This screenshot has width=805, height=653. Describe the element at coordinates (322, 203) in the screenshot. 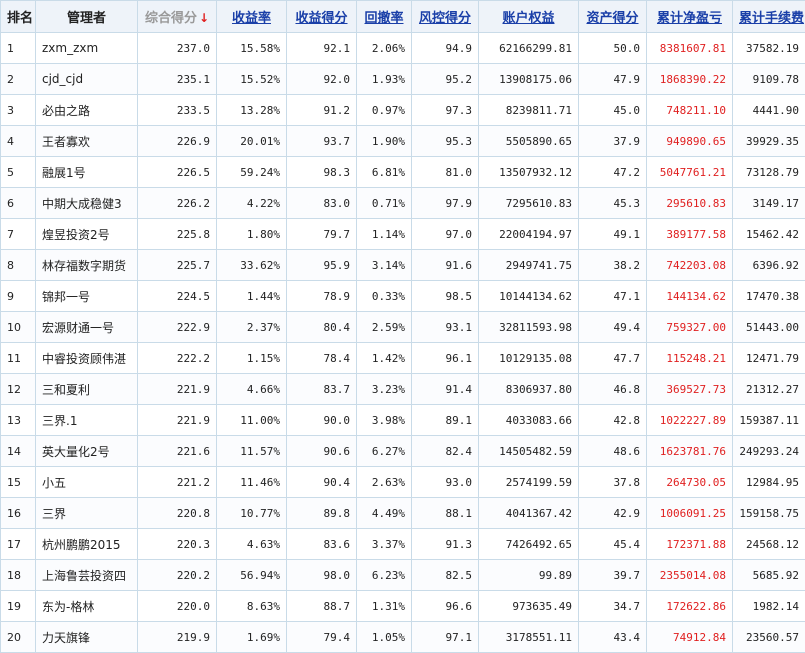

I see `cell-return-score: 83.0` at that location.